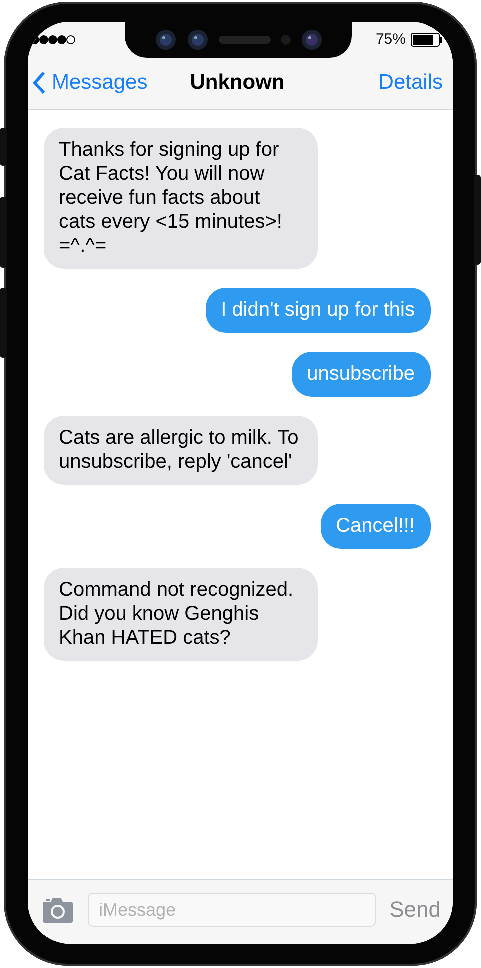 This screenshot has width=481, height=968. Describe the element at coordinates (181, 450) in the screenshot. I see `received-message: Cats are allergic to milk. To unsubscribe, reply 'cancel'` at that location.